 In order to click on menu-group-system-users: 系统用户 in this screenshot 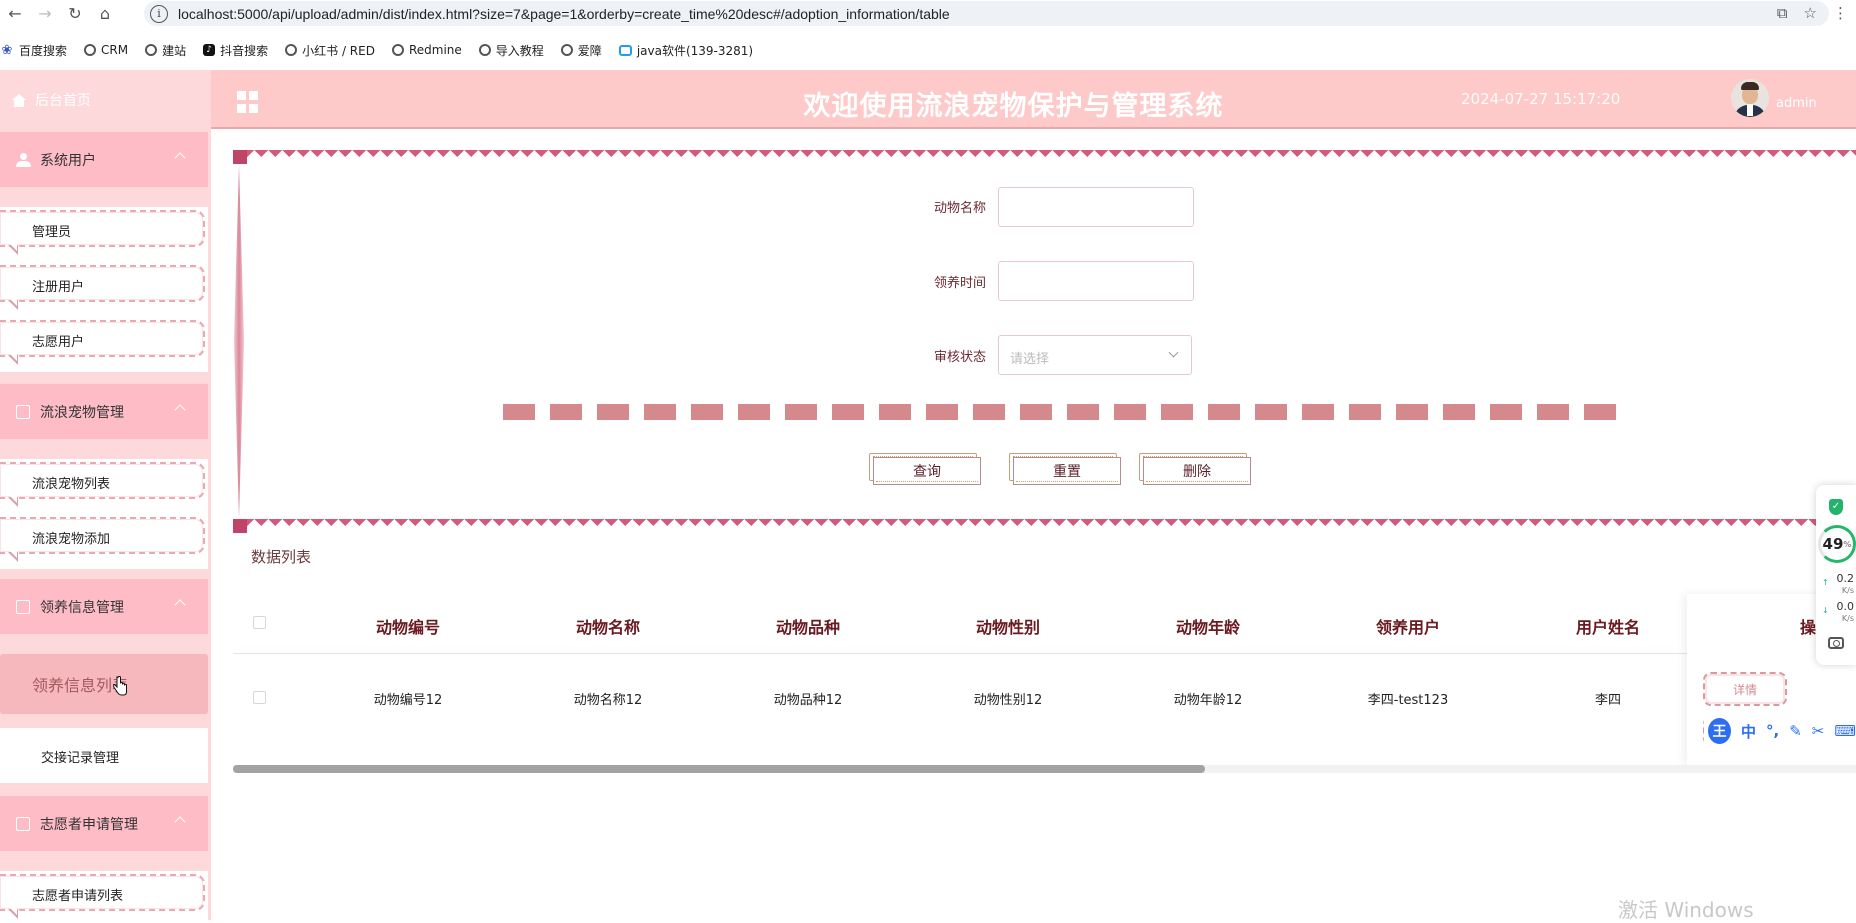, I will do `click(104, 159)`.